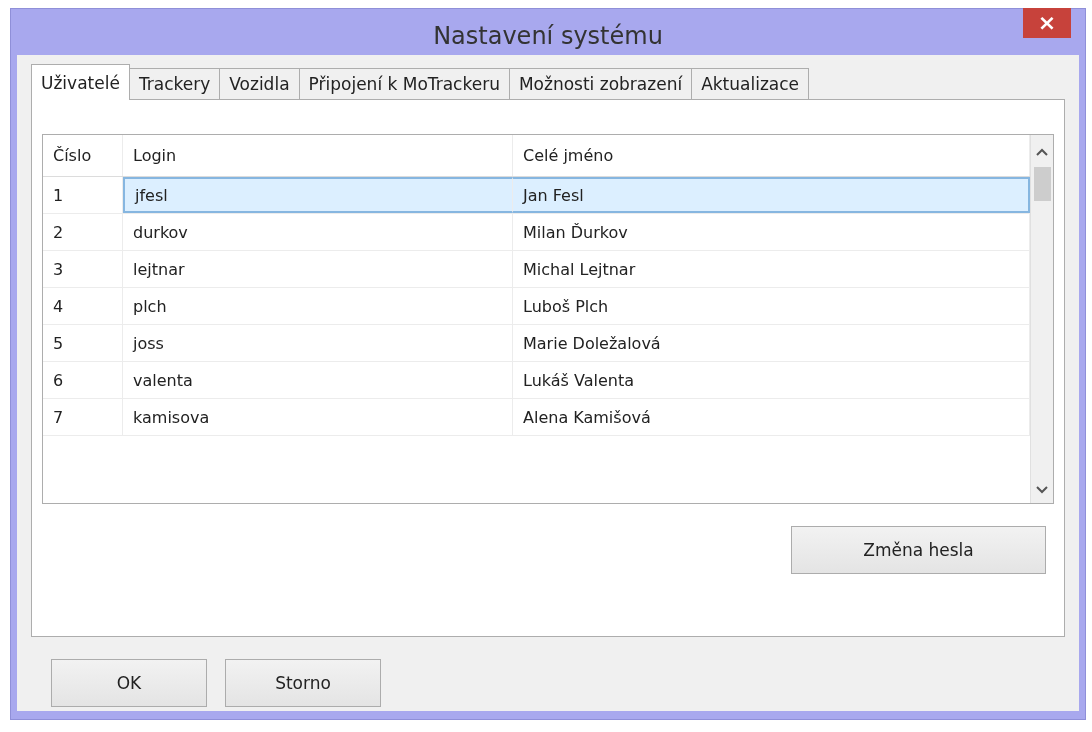 Image resolution: width=1092 pixels, height=732 pixels. What do you see at coordinates (1041, 319) in the screenshot?
I see `scrollbar` at bounding box center [1041, 319].